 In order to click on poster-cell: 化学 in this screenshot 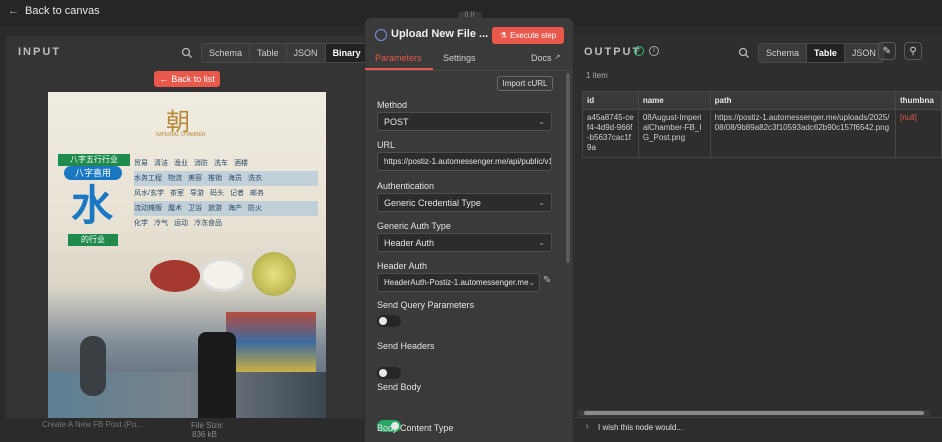, I will do `click(141, 223)`.